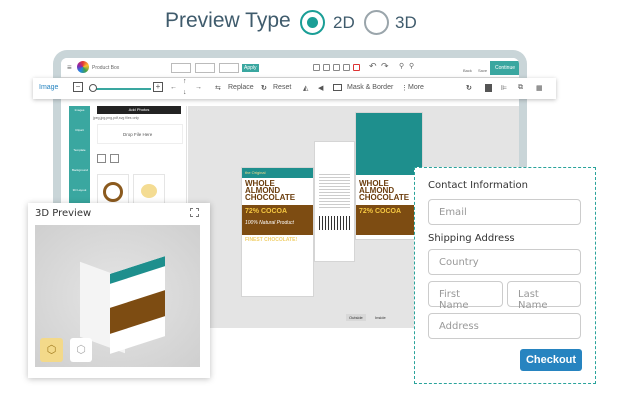  What do you see at coordinates (79, 135) in the screenshot?
I see `sidebar-item-clipart: Clipart` at bounding box center [79, 135].